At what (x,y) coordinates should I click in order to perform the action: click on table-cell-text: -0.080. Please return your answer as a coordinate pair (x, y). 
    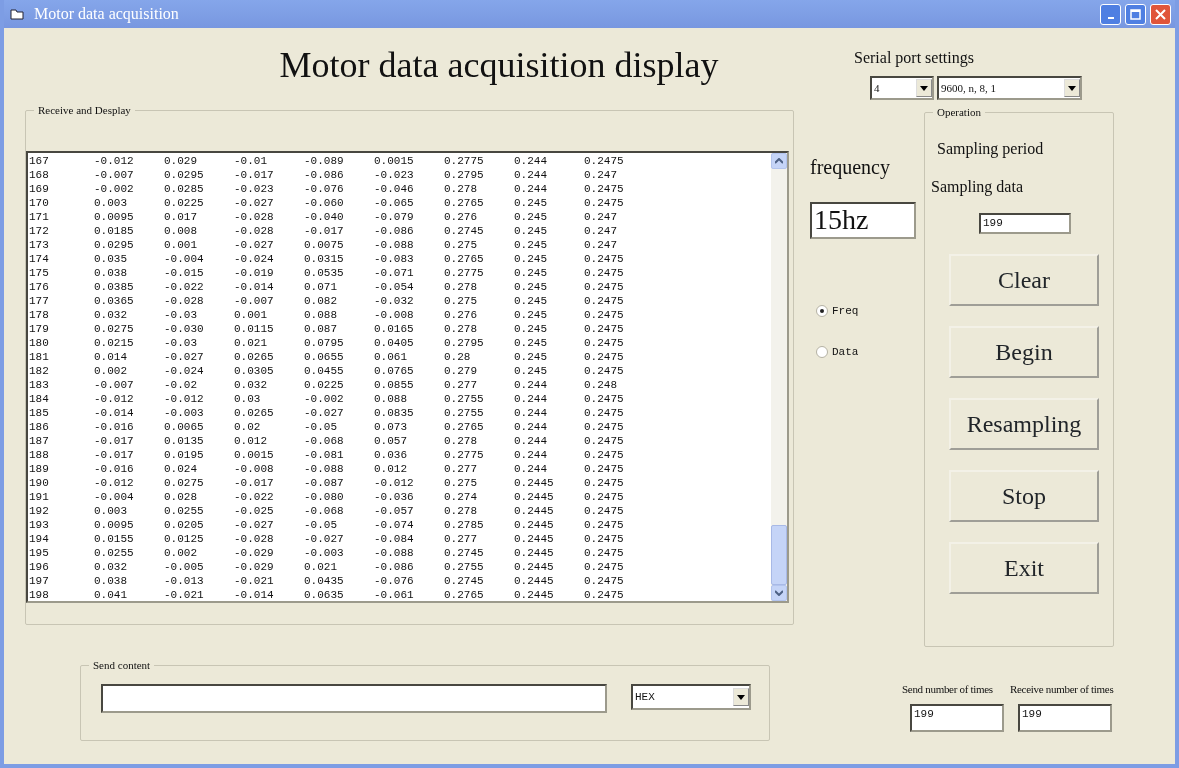
    Looking at the image, I should click on (324, 497).